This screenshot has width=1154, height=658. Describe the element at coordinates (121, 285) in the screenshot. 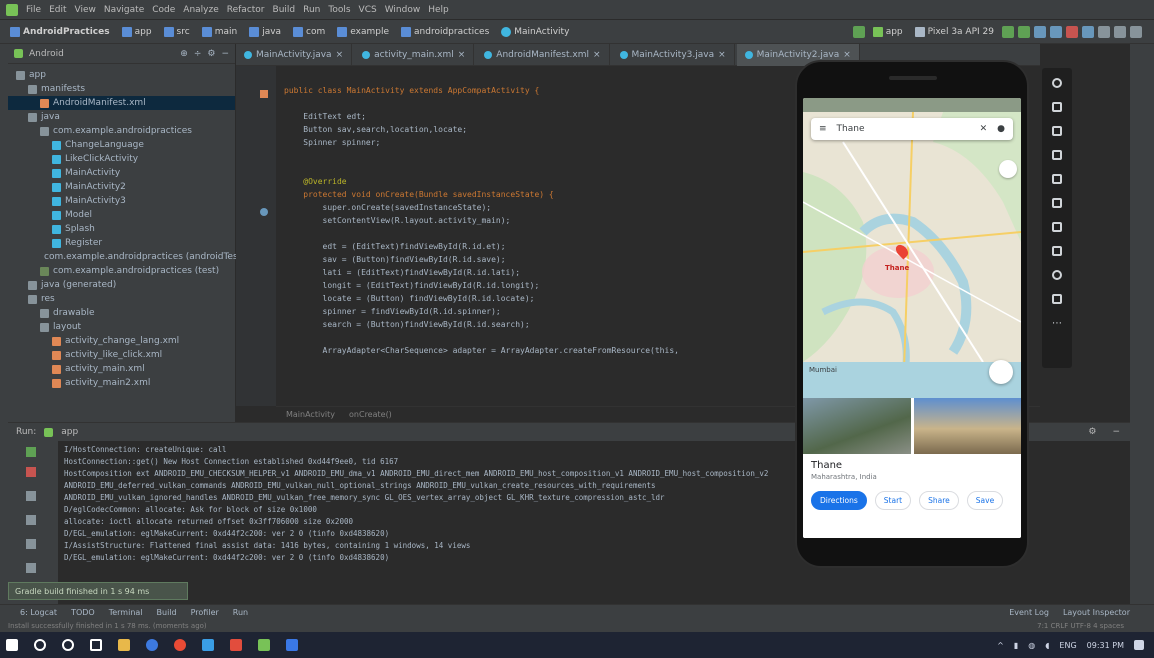

I see `tree-item: java (generated)` at that location.